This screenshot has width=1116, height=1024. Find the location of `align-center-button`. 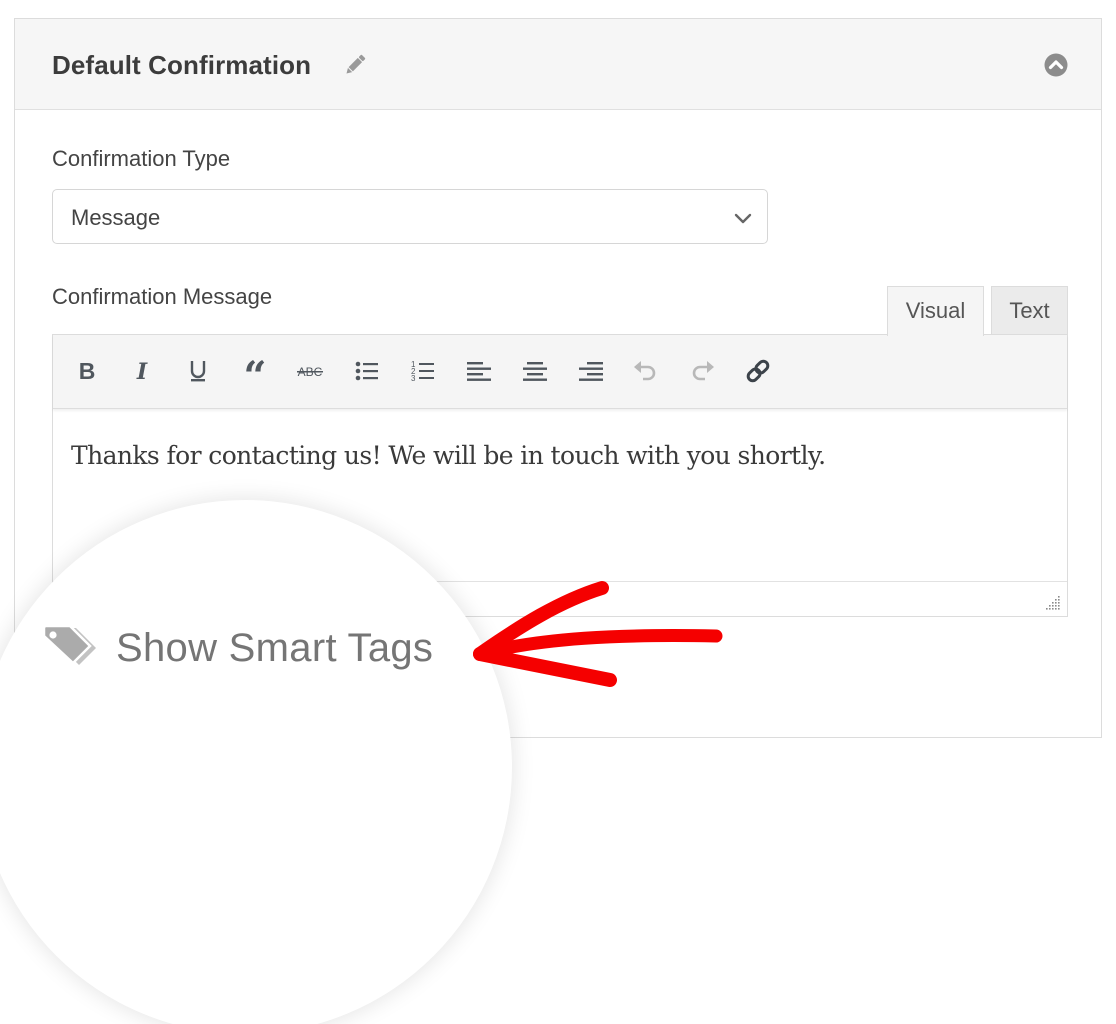

align-center-button is located at coordinates (535, 371).